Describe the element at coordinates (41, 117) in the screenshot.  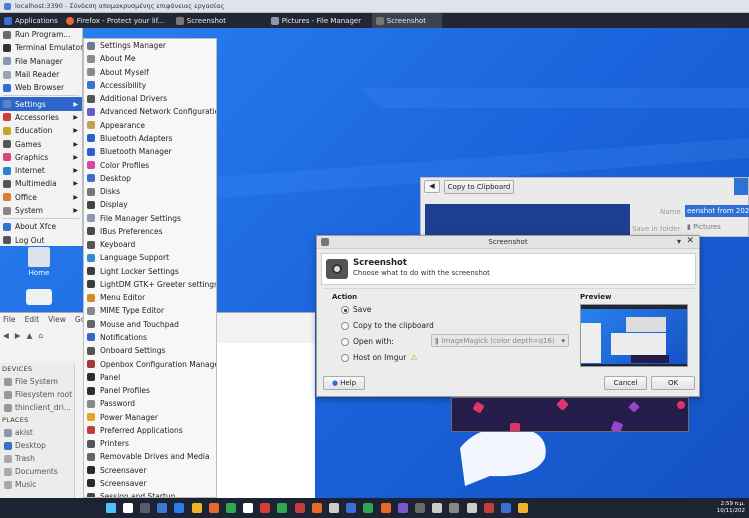
I see `menu-item-accessories: Accessories ▶` at that location.